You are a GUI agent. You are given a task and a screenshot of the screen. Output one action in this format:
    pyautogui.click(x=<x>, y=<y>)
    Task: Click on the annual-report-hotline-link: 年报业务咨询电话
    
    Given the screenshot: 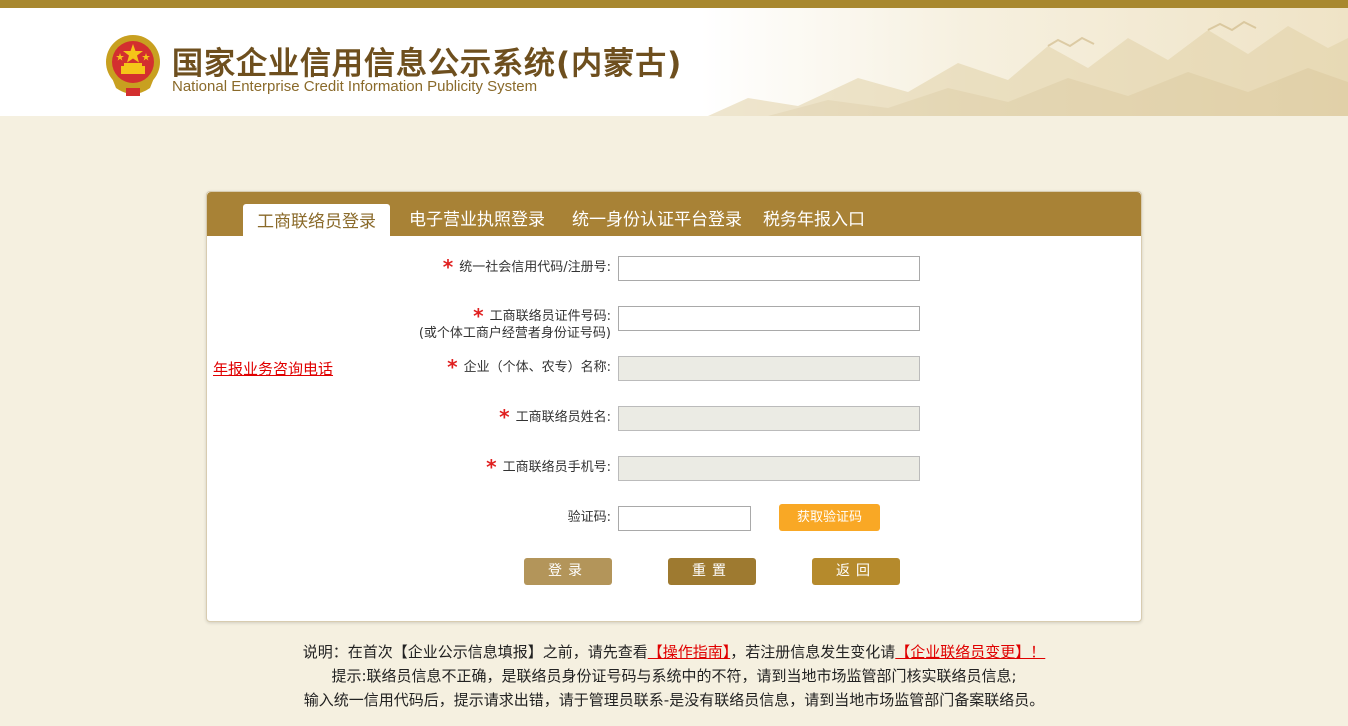 What is the action you would take?
    pyautogui.click(x=273, y=368)
    